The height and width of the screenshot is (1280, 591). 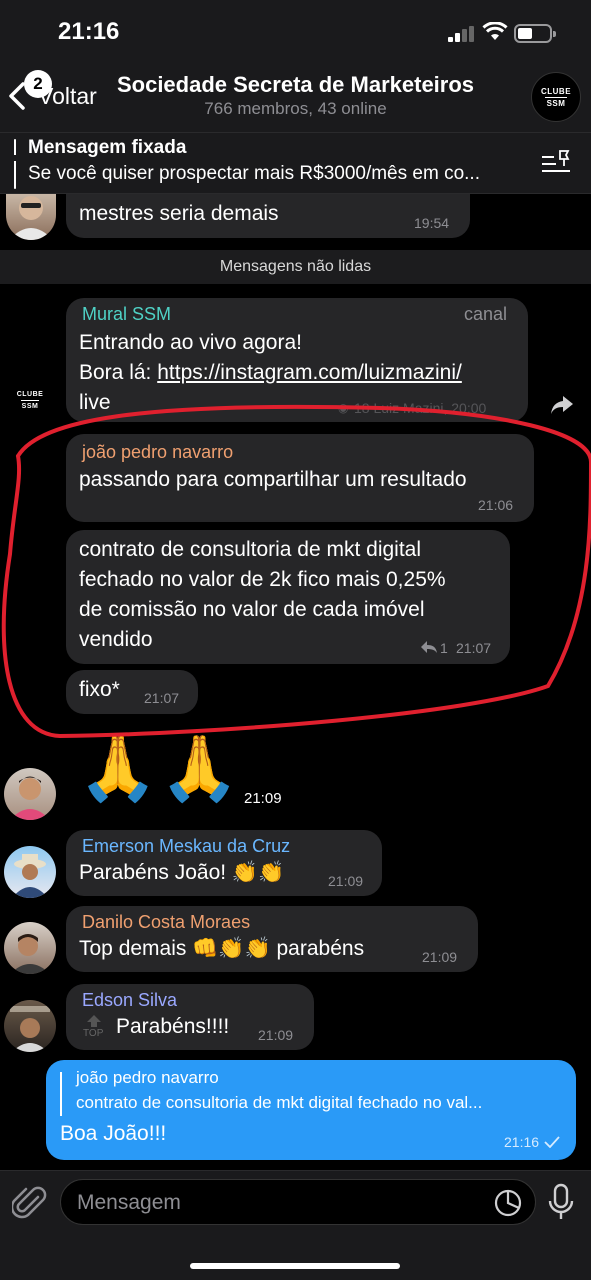 What do you see at coordinates (461, 34) in the screenshot?
I see `cellular-signal-icon` at bounding box center [461, 34].